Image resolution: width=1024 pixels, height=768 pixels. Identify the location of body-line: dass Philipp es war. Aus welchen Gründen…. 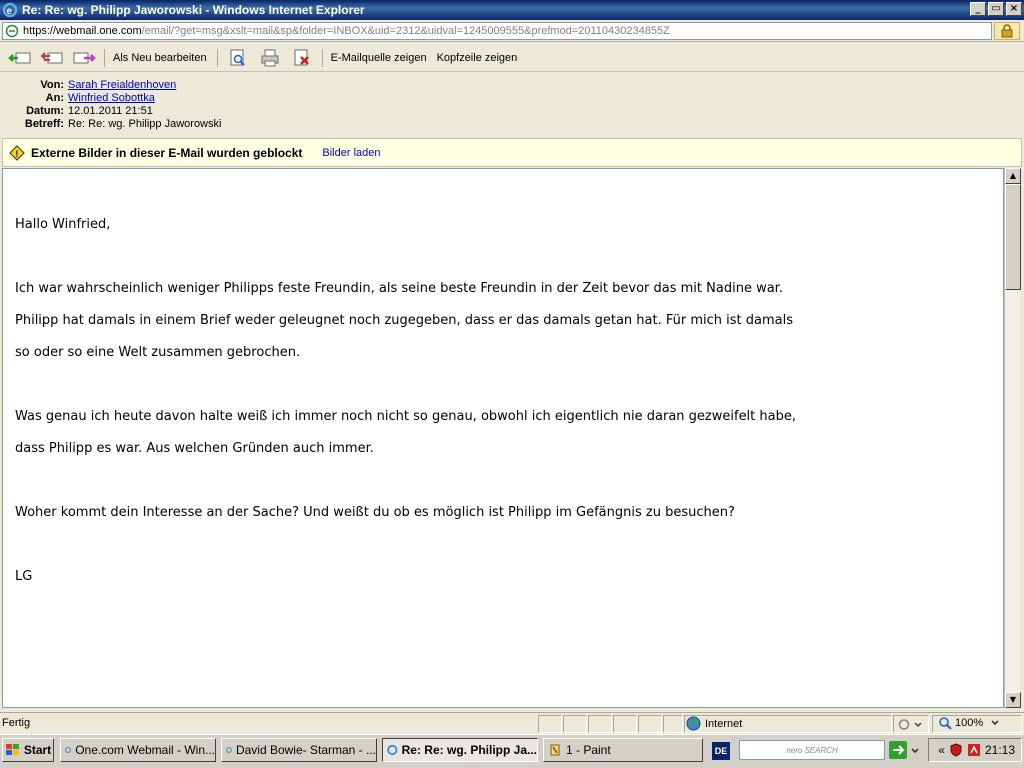
(194, 448).